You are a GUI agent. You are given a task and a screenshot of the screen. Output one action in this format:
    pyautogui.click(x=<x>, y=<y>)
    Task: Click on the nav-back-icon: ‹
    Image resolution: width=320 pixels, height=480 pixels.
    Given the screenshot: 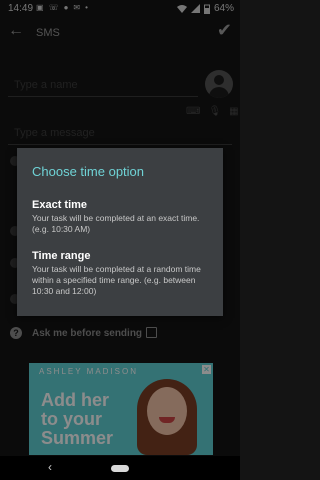 What is the action you would take?
    pyautogui.click(x=50, y=467)
    